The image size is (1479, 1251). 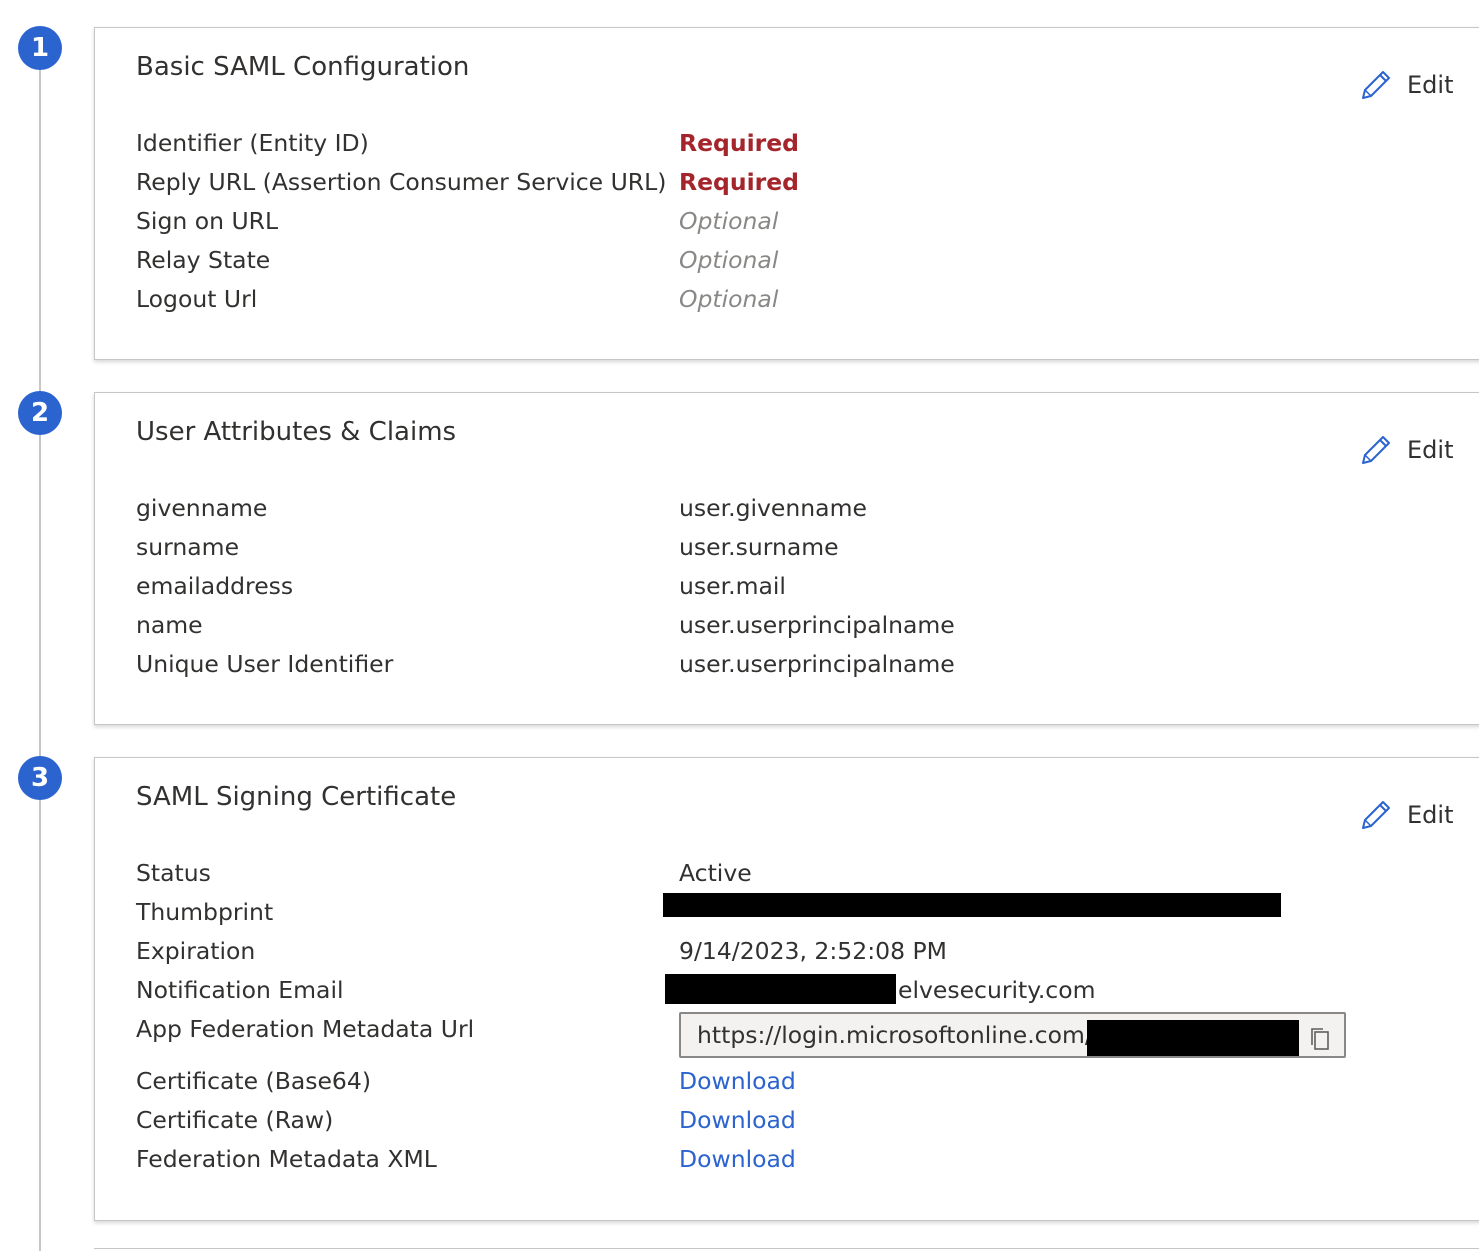 What do you see at coordinates (732, 586) in the screenshot?
I see `claim-value: user.mail` at bounding box center [732, 586].